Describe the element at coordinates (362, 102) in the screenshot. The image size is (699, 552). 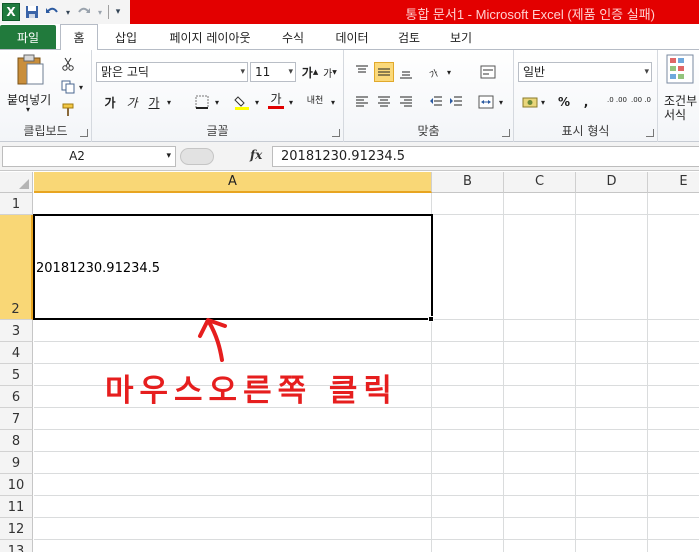
I see `align-left-icon` at that location.